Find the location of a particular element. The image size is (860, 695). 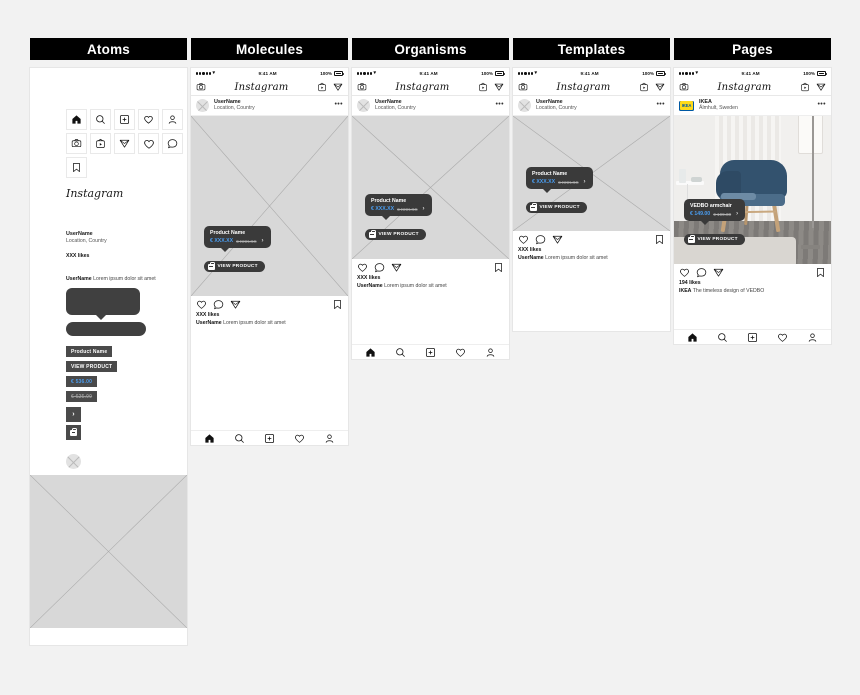

view-product-label: VIEW PRODUCT is located at coordinates (237, 266).